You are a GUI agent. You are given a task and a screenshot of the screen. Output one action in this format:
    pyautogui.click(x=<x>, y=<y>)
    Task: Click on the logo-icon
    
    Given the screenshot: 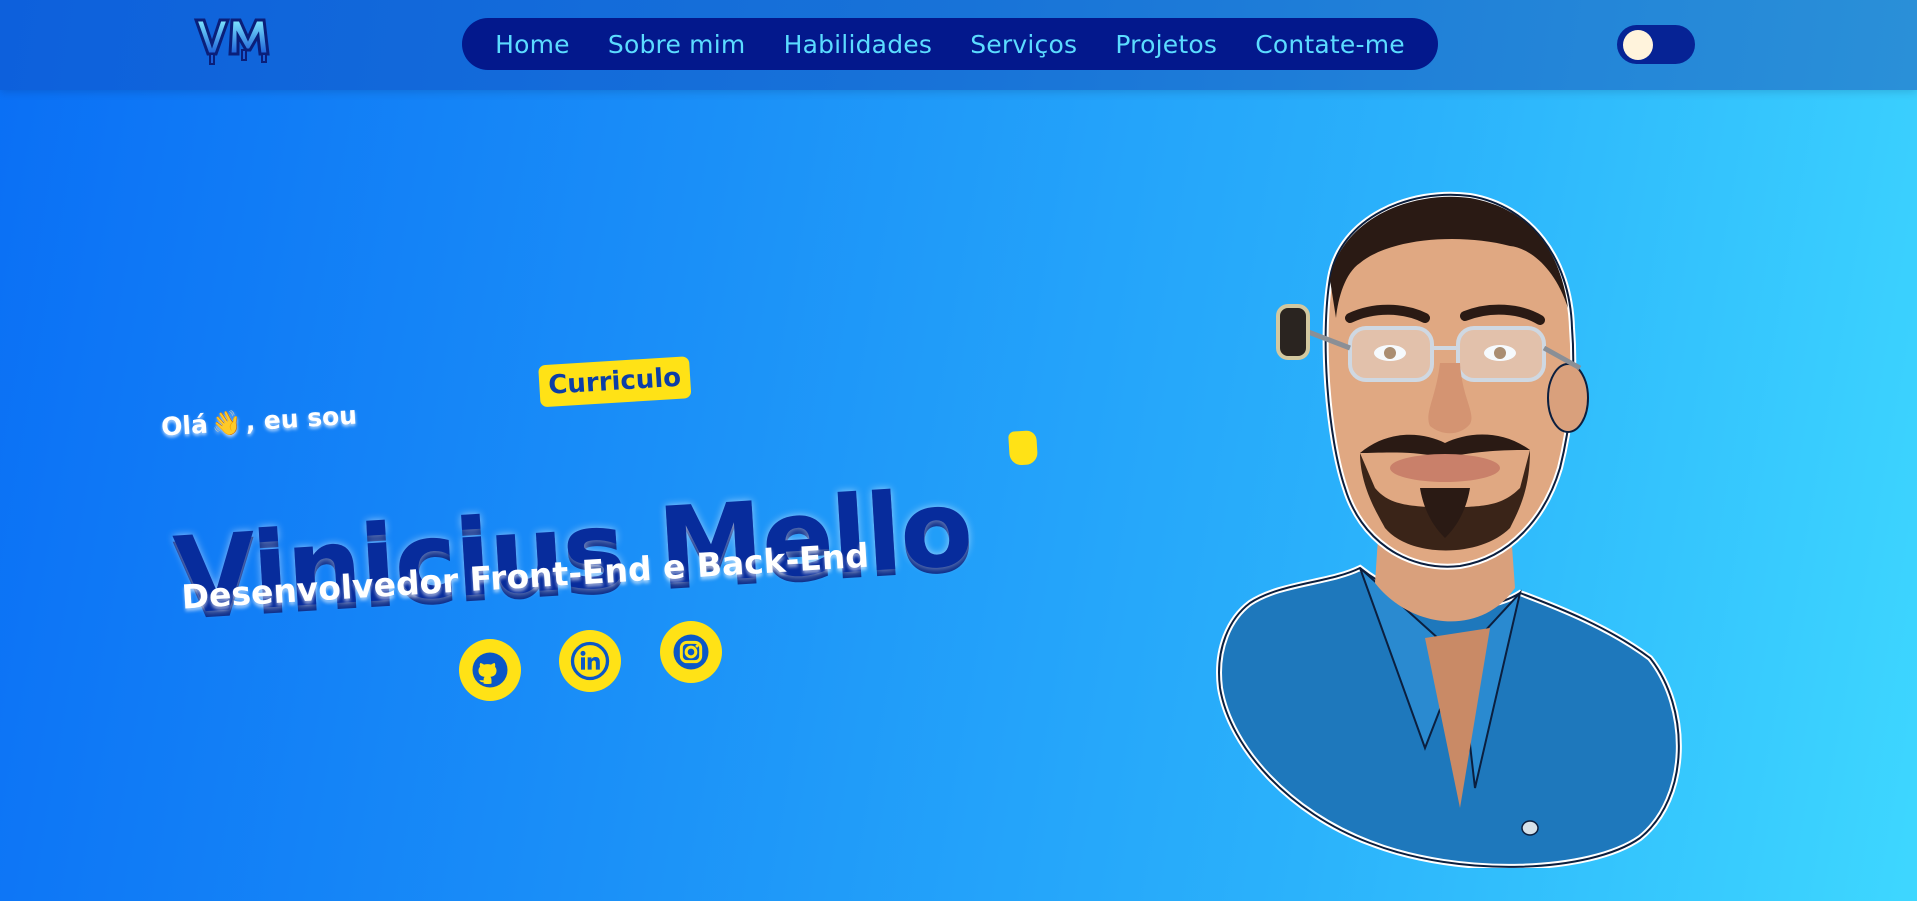 What is the action you would take?
    pyautogui.click(x=234, y=39)
    